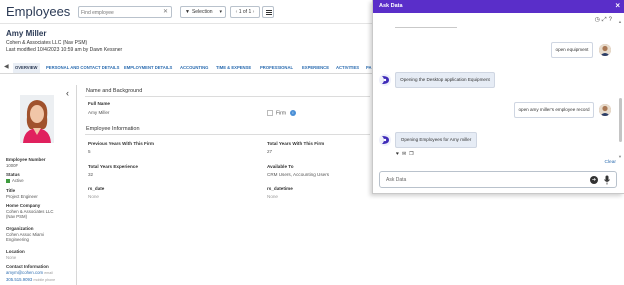 This screenshot has width=624, height=285. What do you see at coordinates (369, 68) in the screenshot?
I see `tab-pa: PA` at bounding box center [369, 68].